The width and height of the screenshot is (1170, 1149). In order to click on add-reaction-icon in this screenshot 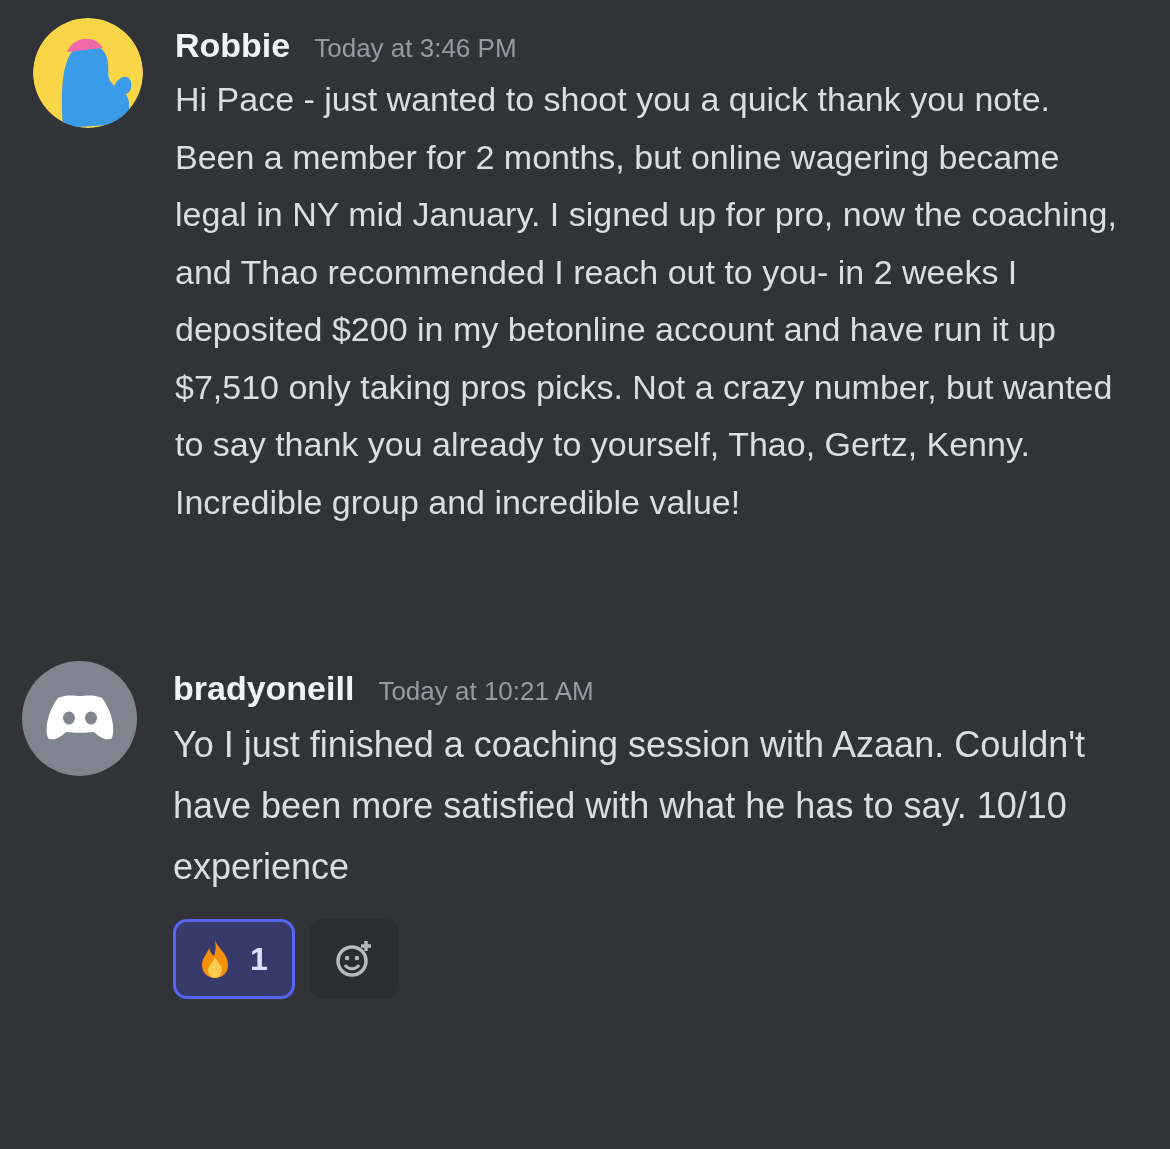, I will do `click(353, 959)`.